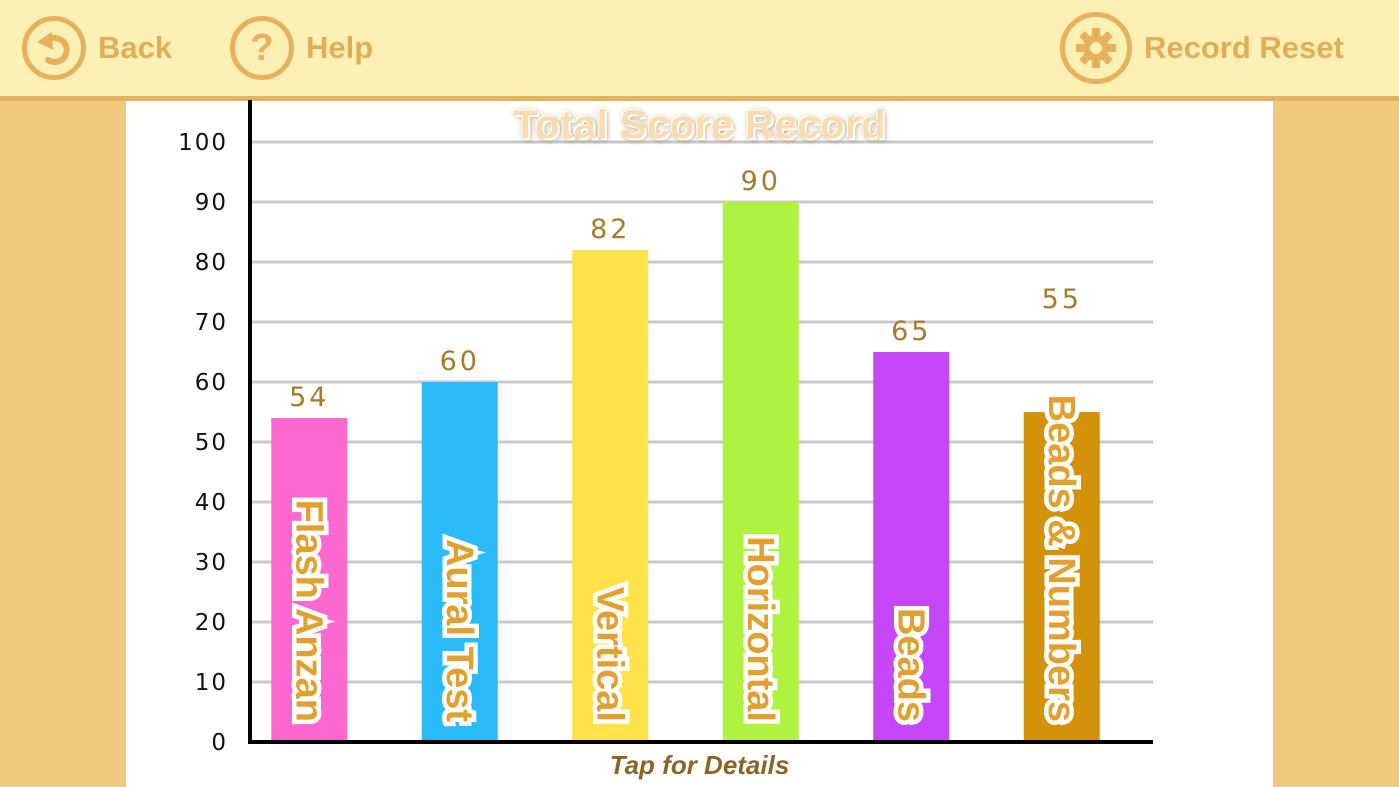  Describe the element at coordinates (211, 503) in the screenshot. I see `y-tick-label: 40` at that location.